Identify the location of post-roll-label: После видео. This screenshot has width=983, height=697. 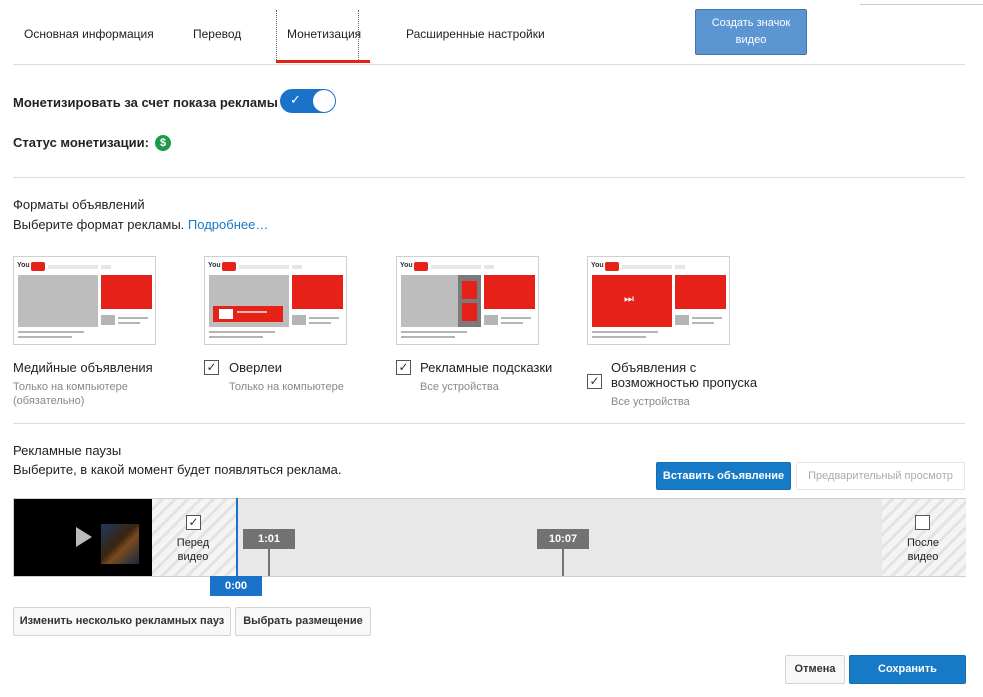
(923, 550).